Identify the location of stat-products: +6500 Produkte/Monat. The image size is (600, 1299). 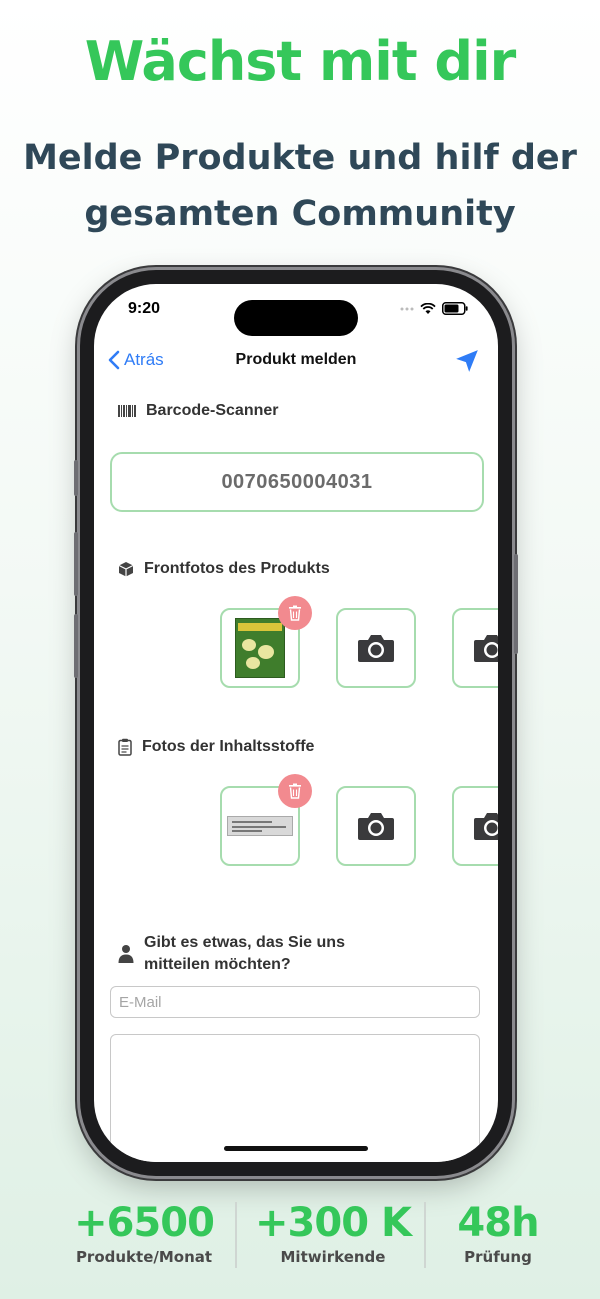
(144, 1233).